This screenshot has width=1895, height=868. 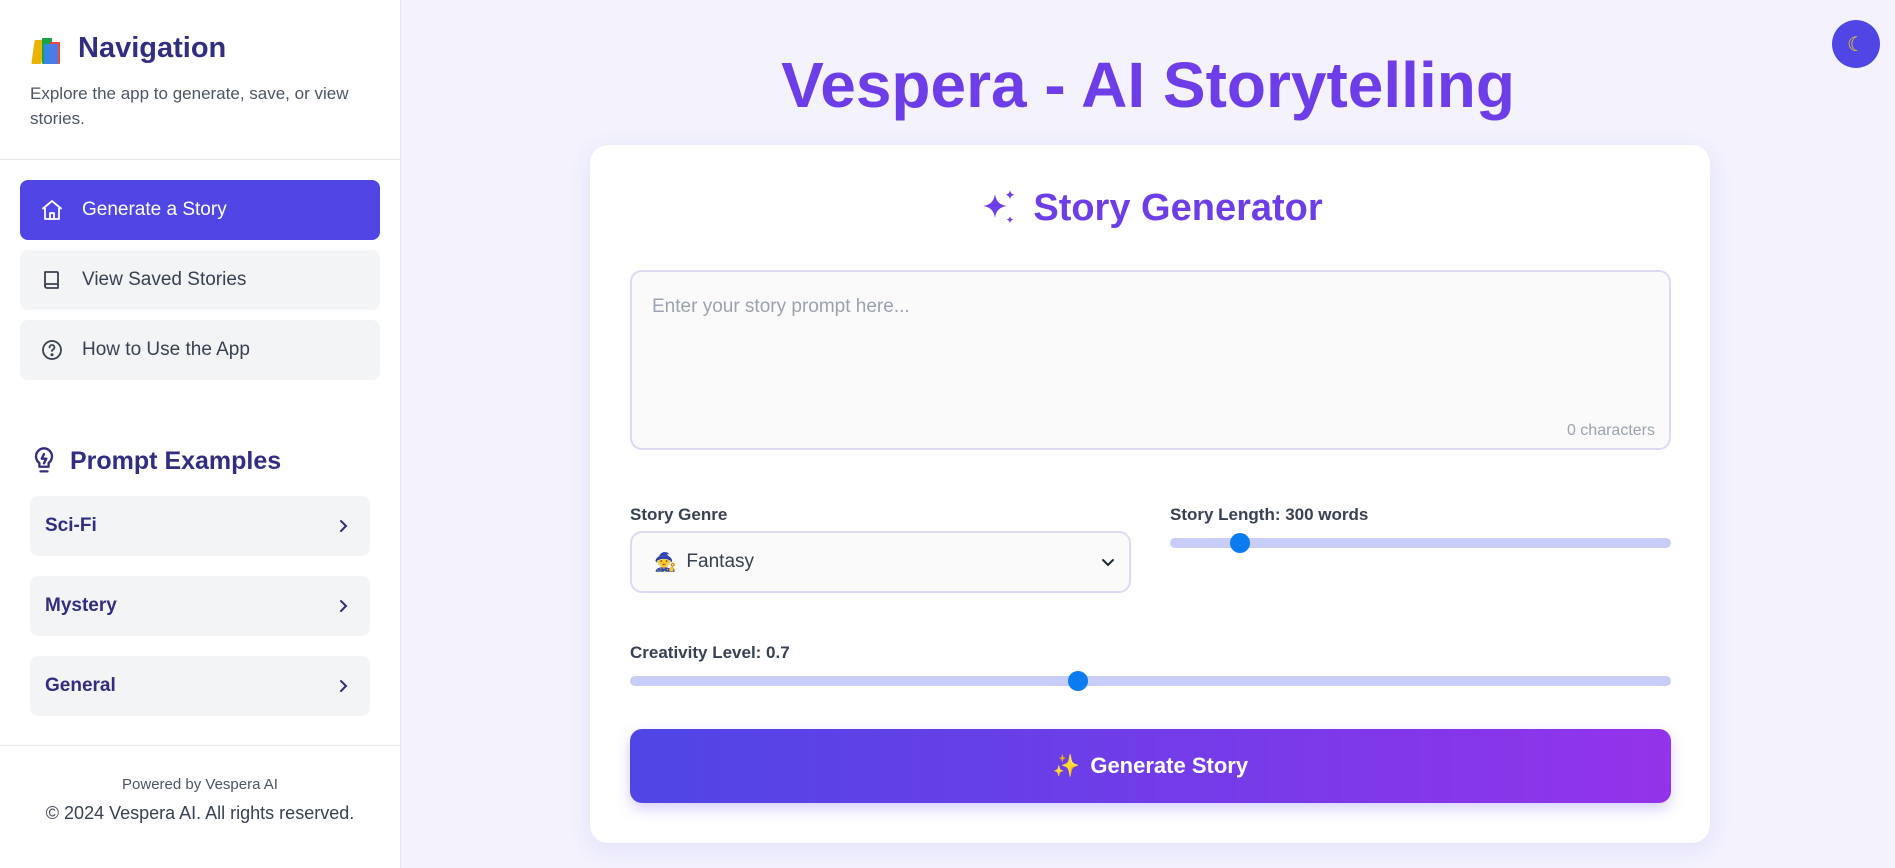 I want to click on story-length-slider, so click(x=1420, y=543).